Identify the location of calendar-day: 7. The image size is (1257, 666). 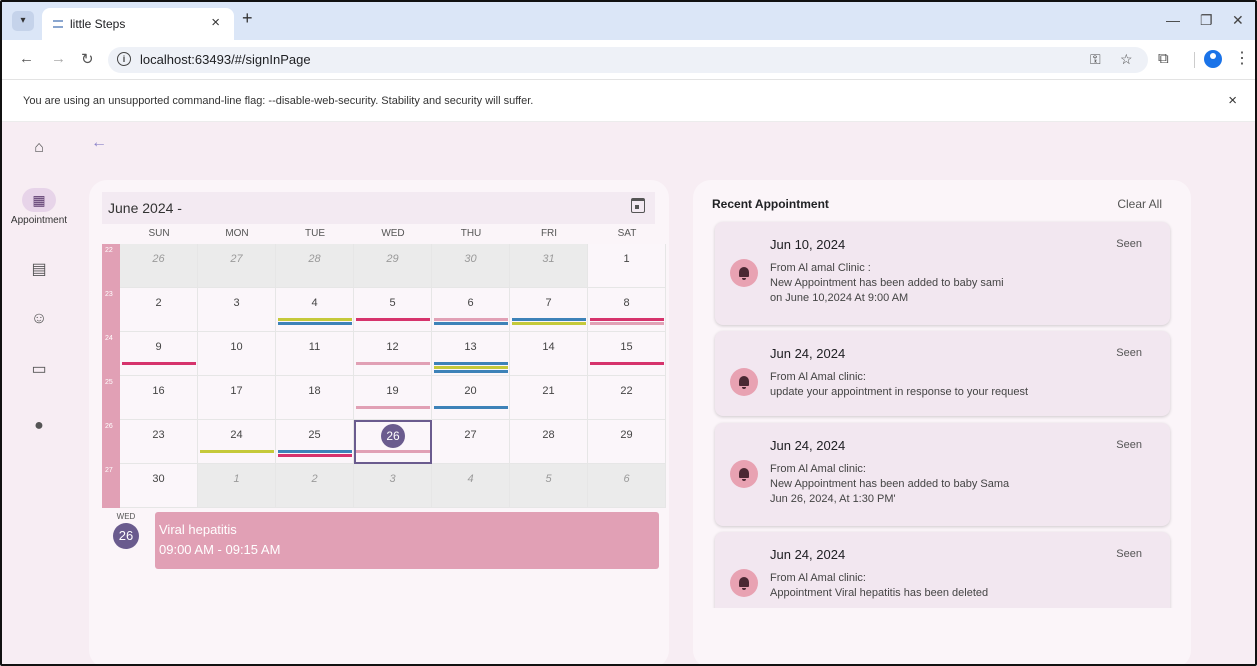
(549, 310).